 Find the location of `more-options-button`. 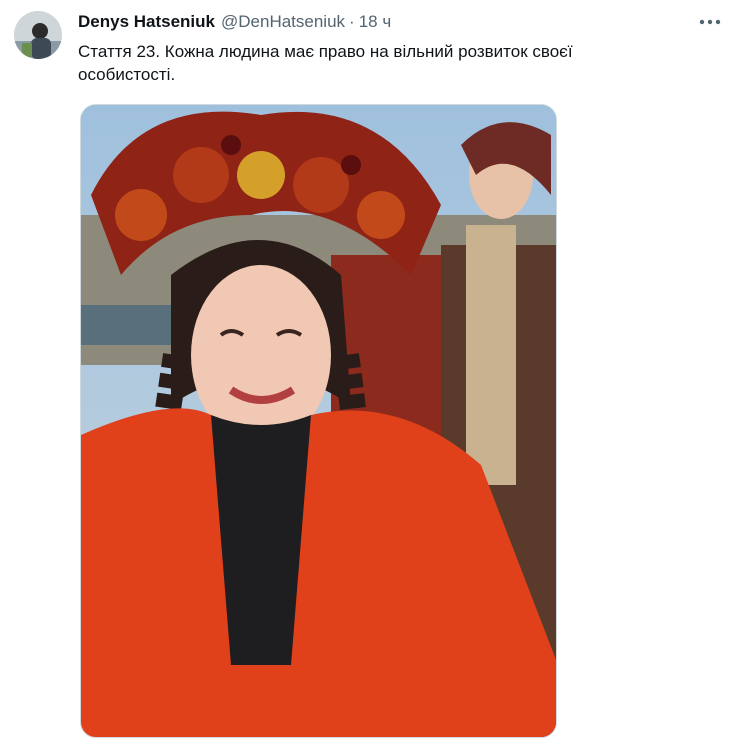

more-options-button is located at coordinates (710, 22).